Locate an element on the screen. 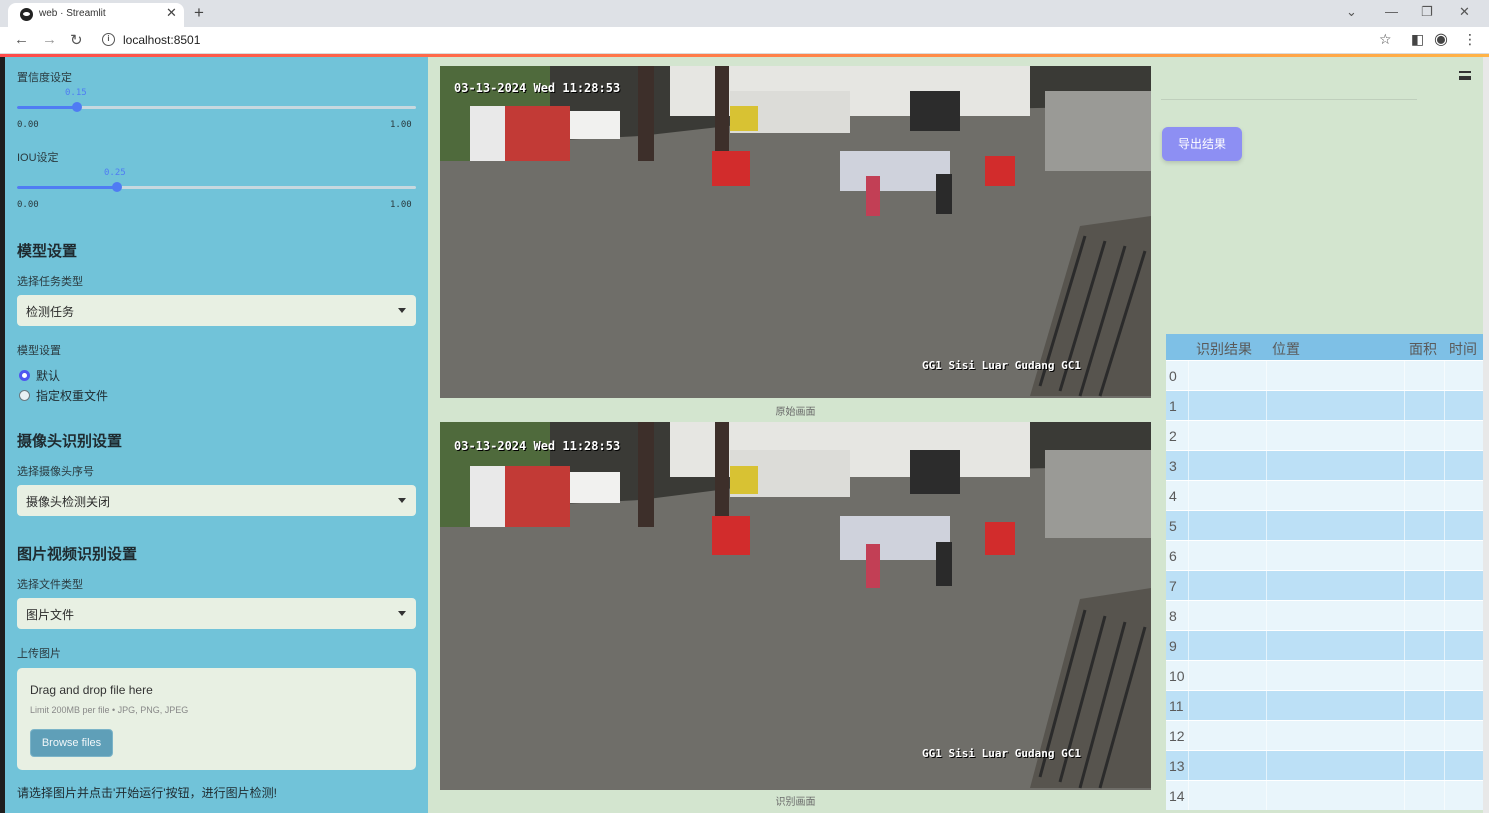 Image resolution: width=1489 pixels, height=813 pixels. table-row: 8 is located at coordinates (1324, 615).